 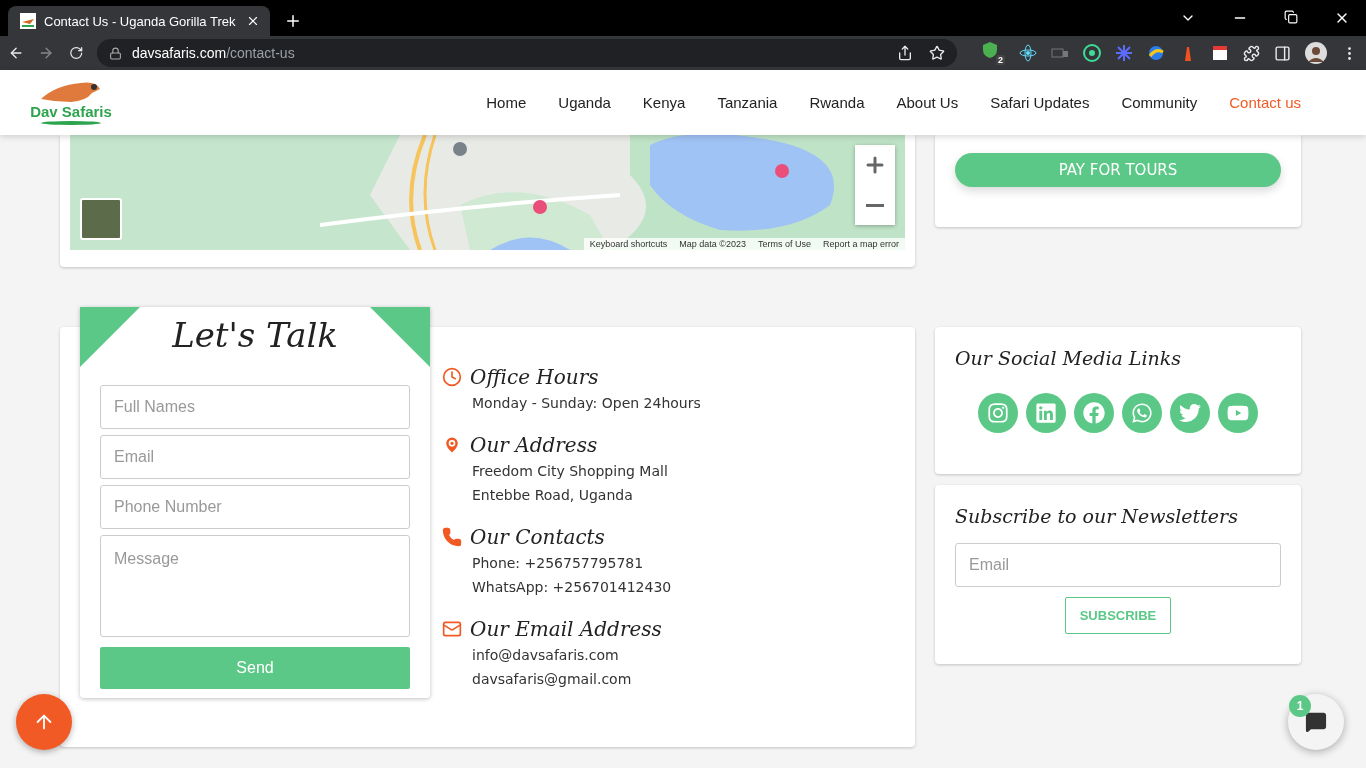 I want to click on extension-badge: 2, so click(x=1000, y=60).